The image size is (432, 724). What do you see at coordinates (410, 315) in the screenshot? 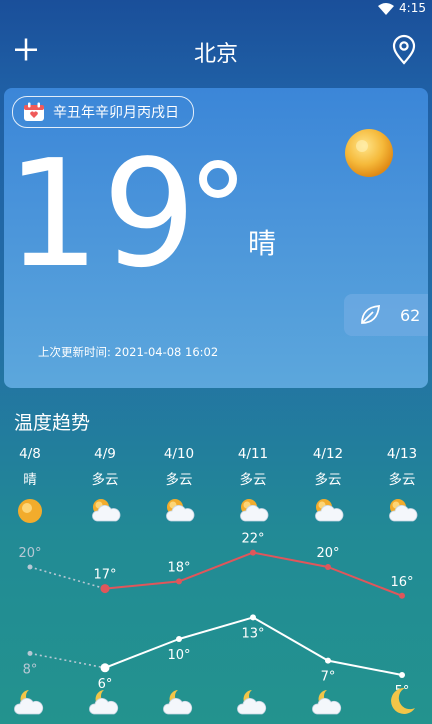
I see `aqi-value: 62` at bounding box center [410, 315].